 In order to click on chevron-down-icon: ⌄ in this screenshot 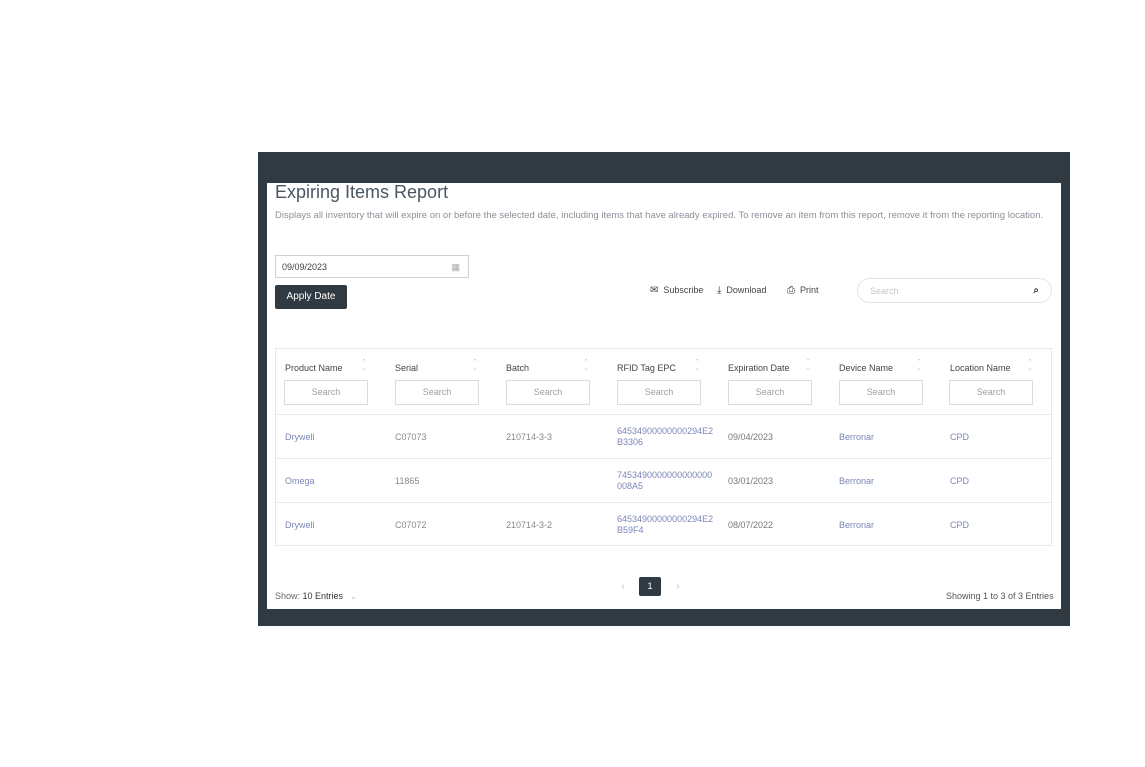, I will do `click(354, 596)`.